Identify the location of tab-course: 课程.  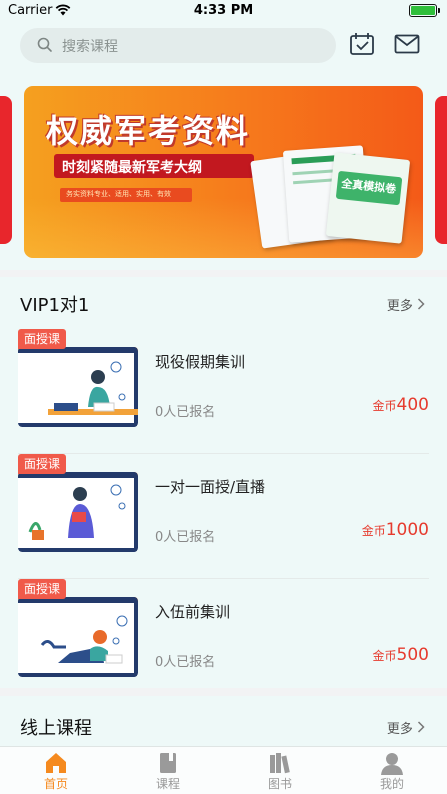
(168, 770).